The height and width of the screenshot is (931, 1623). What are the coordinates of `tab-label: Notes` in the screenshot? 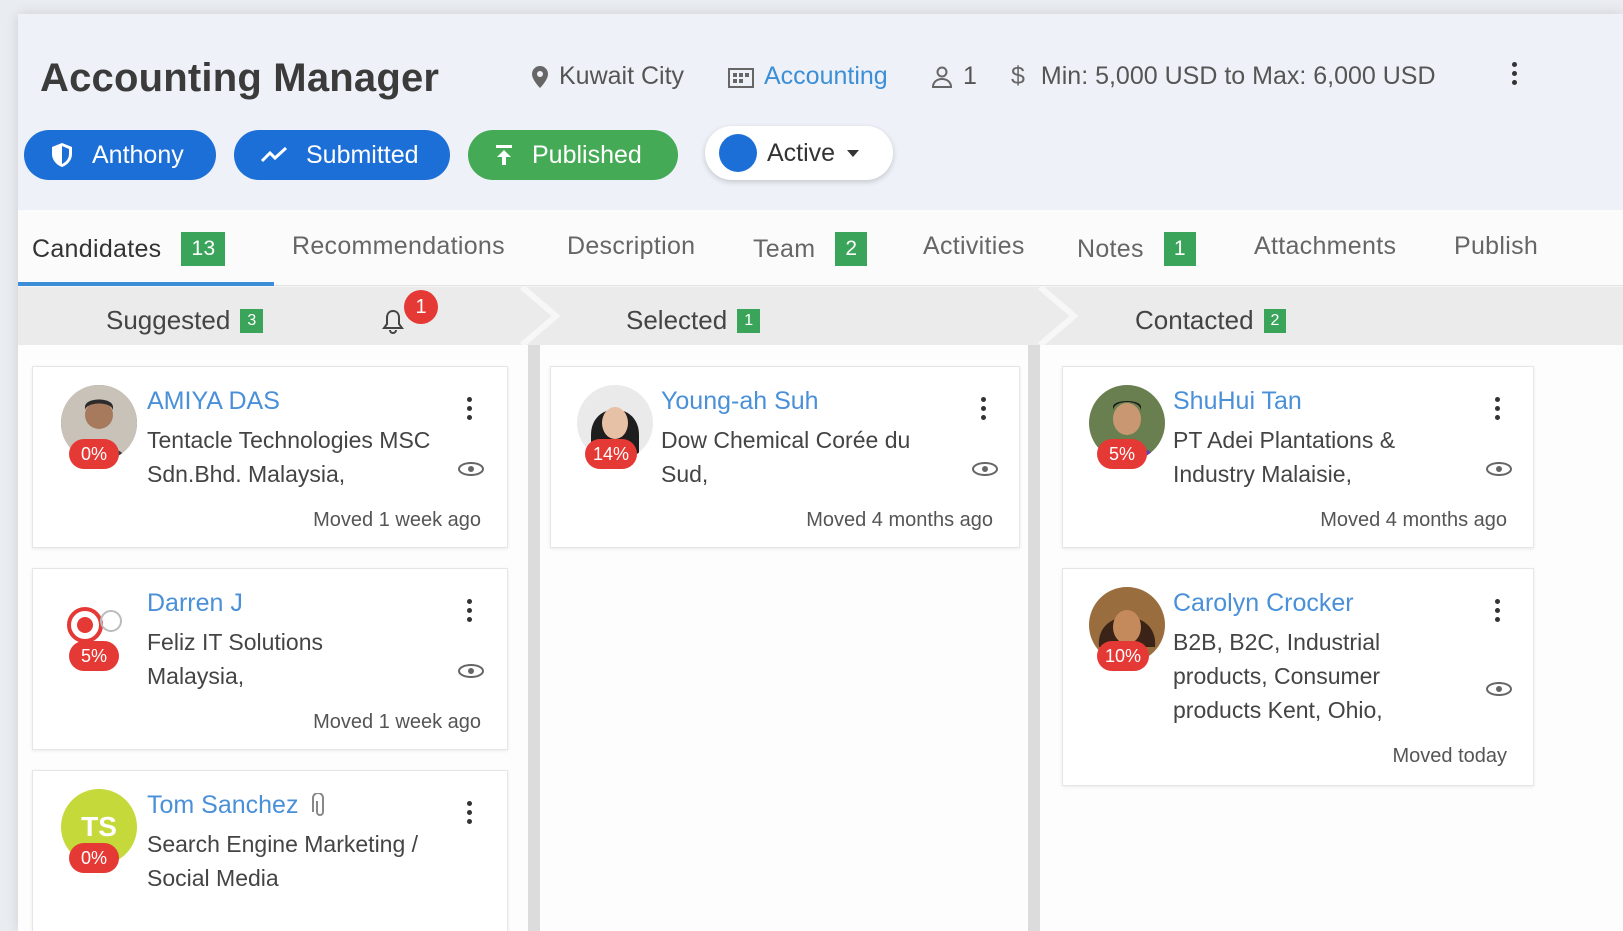 It's located at (1110, 248).